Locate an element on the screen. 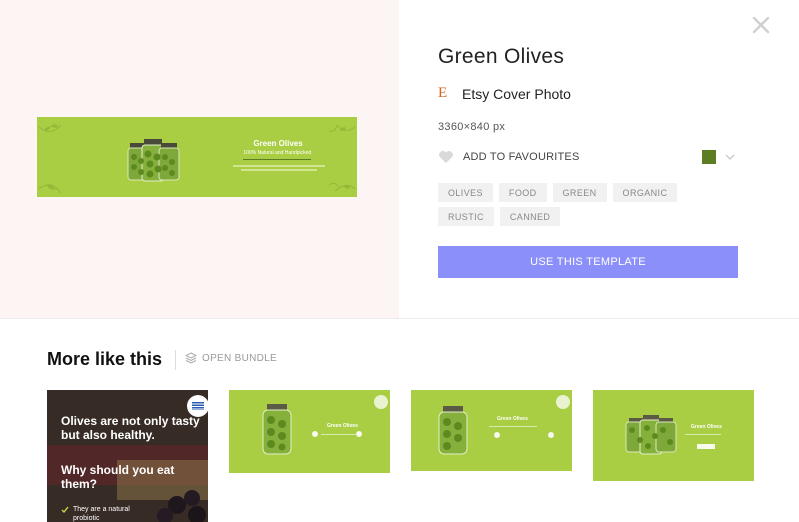 The height and width of the screenshot is (522, 799). thumb-bullet: They are a natural probiotic is located at coordinates (101, 514).